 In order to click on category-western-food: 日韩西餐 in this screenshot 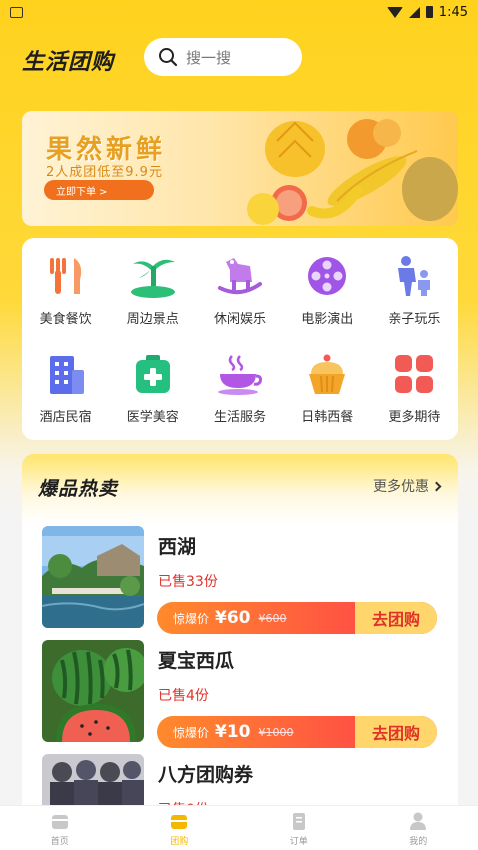, I will do `click(327, 393)`.